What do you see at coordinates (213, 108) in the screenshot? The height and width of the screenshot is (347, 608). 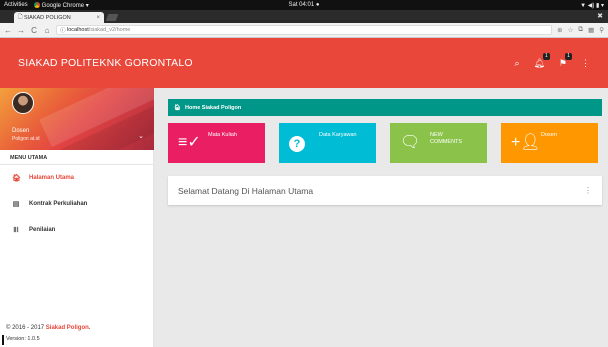 I see `breadcrumb-label: Home Siakad Poligon` at bounding box center [213, 108].